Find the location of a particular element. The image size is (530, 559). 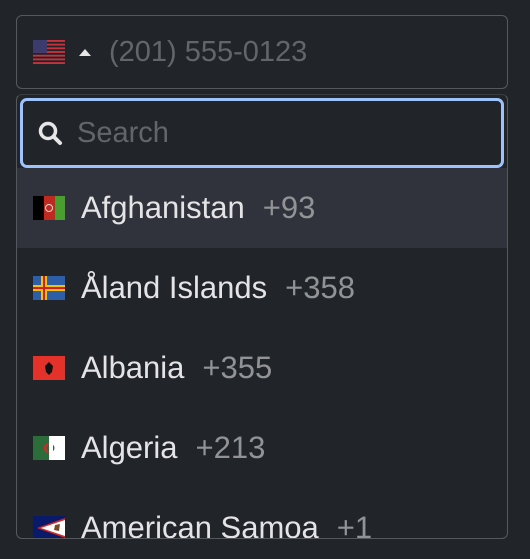

country-name: Albania is located at coordinates (132, 368).